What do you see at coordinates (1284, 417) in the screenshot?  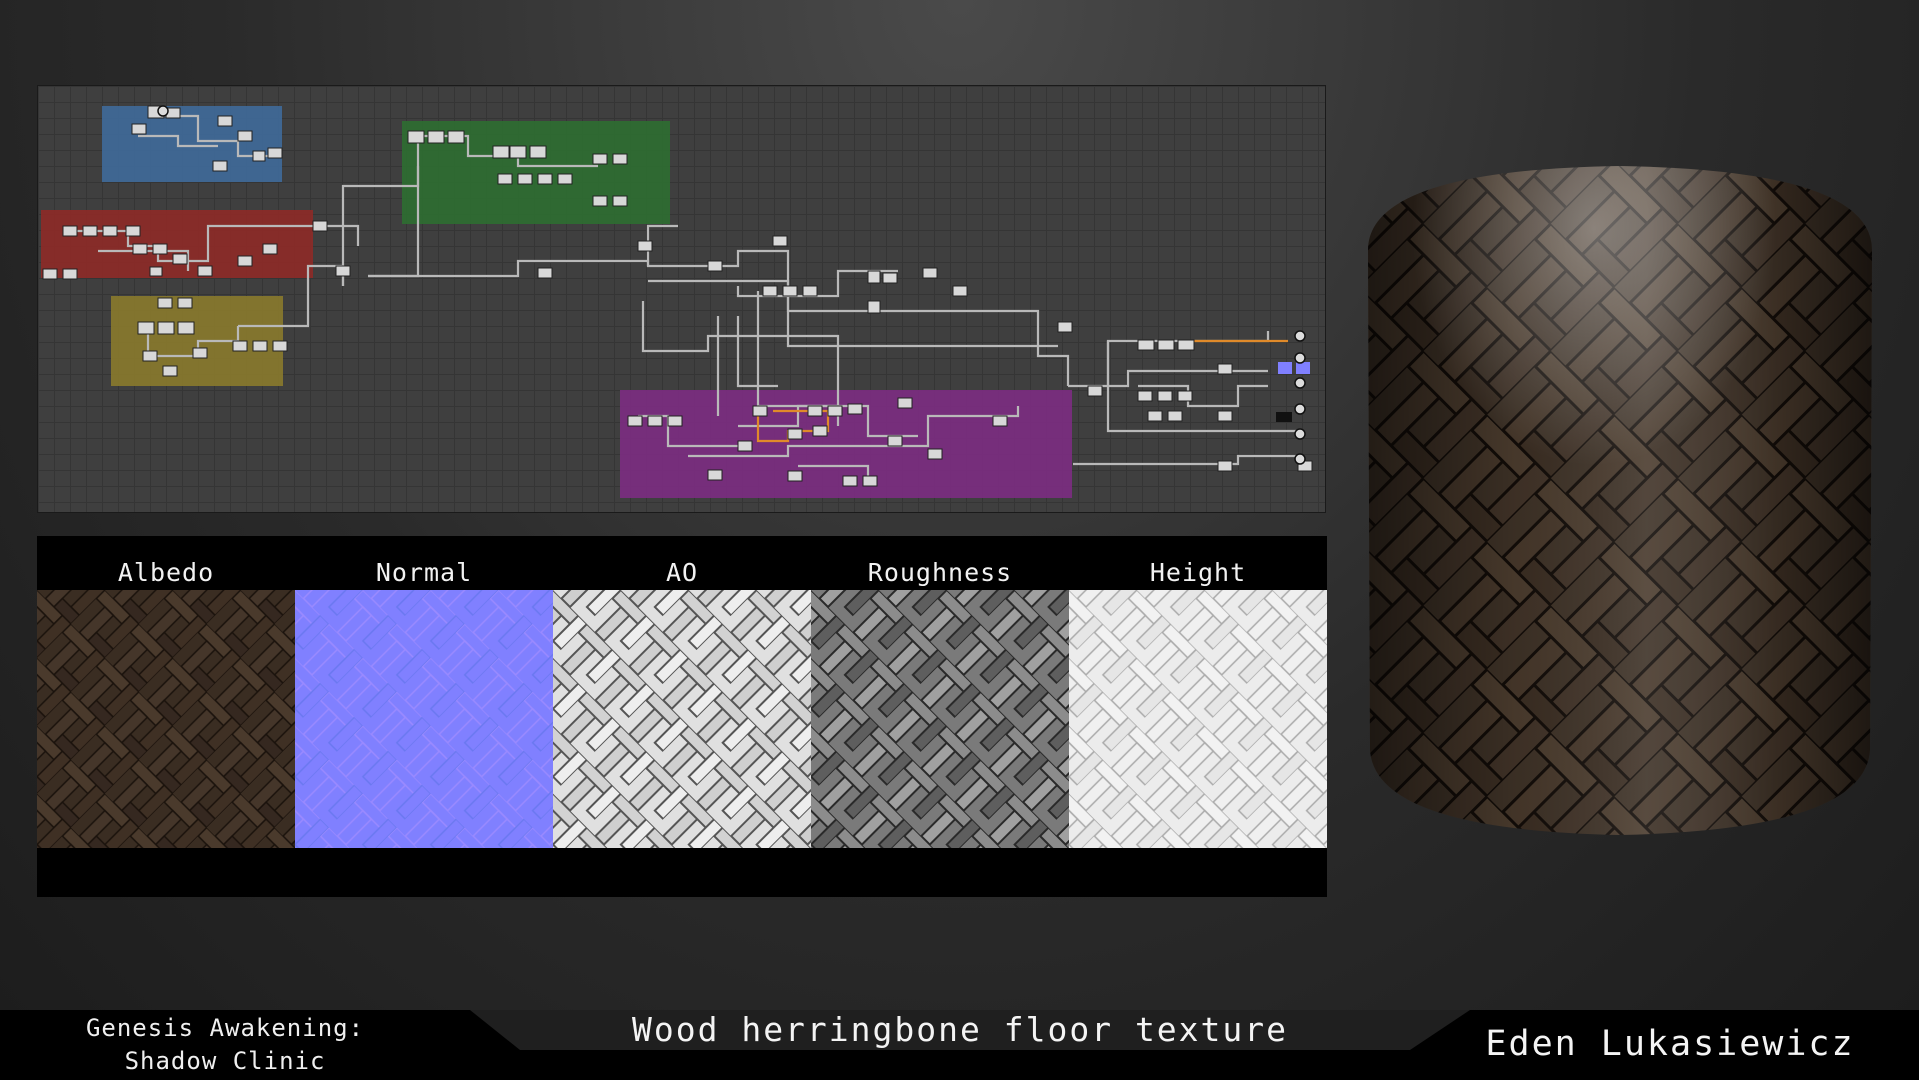 I see `dark-output-node` at bounding box center [1284, 417].